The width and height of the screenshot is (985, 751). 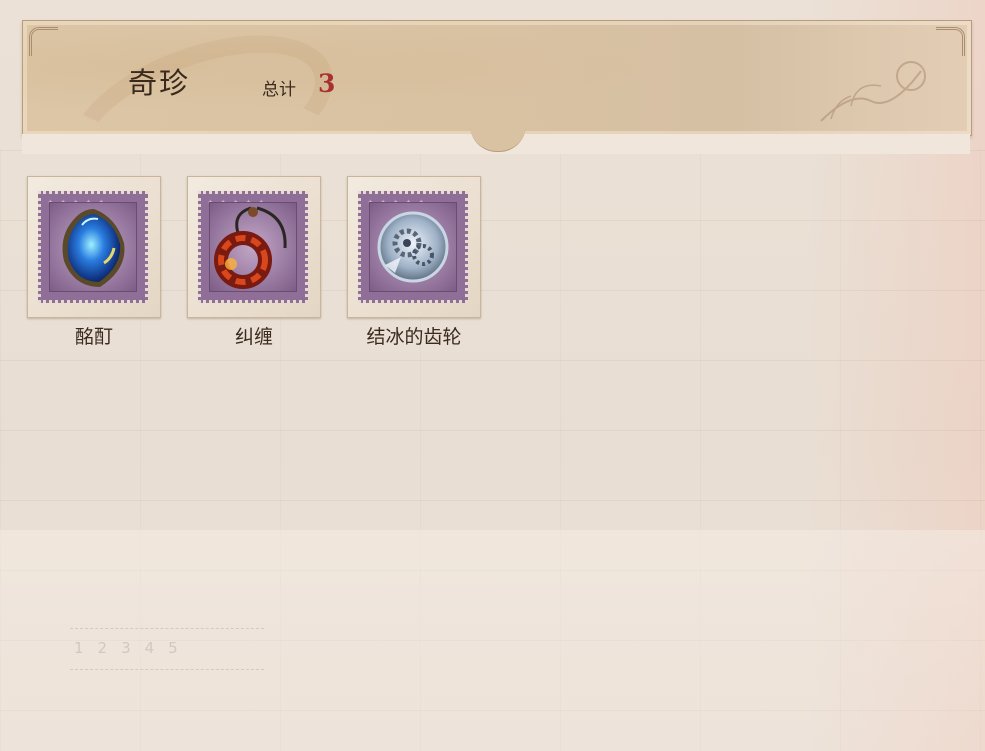 I want to click on total-count: 3, so click(x=327, y=83).